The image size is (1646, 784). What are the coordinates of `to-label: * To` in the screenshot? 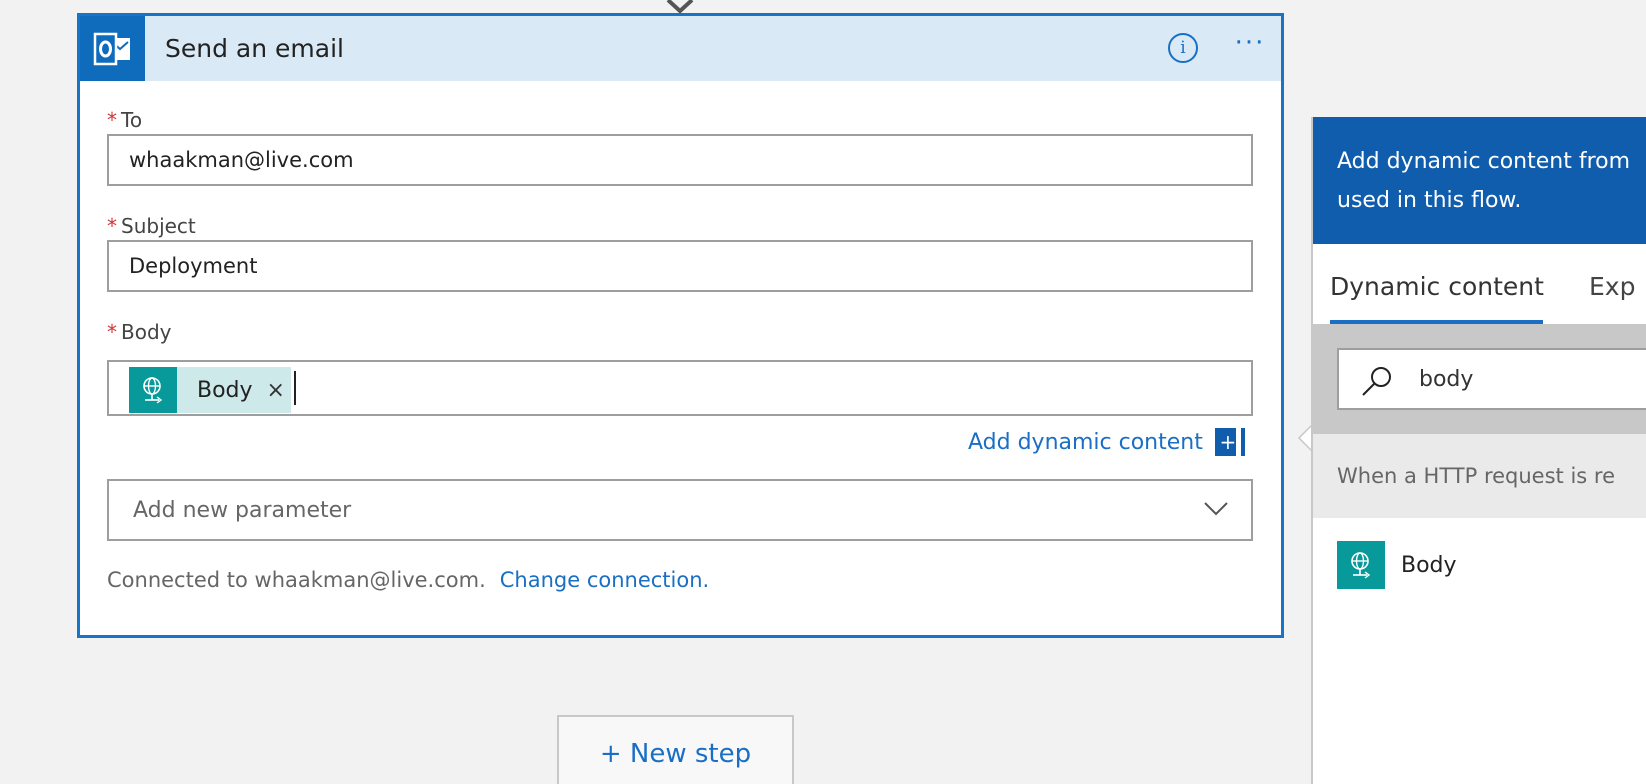 It's located at (124, 120).